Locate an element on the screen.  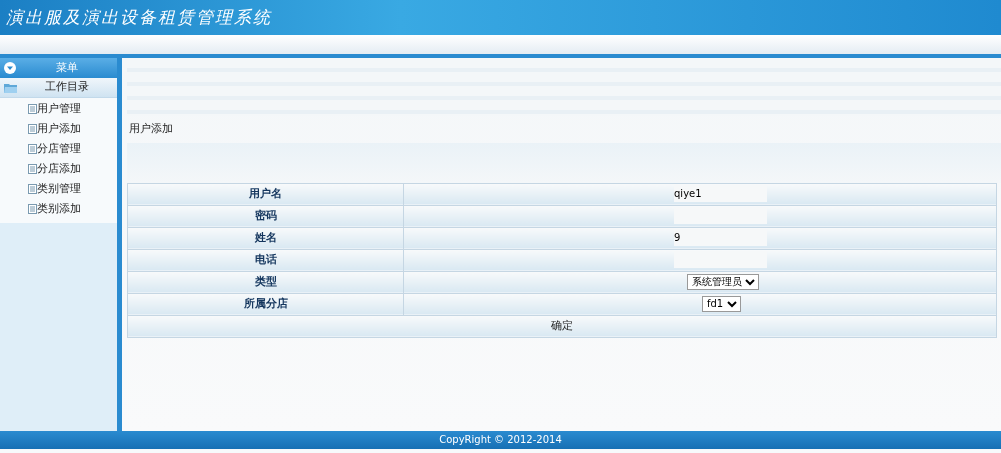
menu-title: 菜单 is located at coordinates (66, 67).